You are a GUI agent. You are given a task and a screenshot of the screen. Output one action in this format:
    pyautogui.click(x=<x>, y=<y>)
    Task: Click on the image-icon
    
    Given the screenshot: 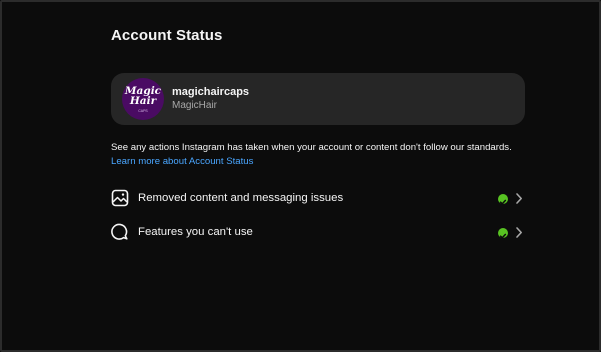 What is the action you would take?
    pyautogui.click(x=120, y=198)
    